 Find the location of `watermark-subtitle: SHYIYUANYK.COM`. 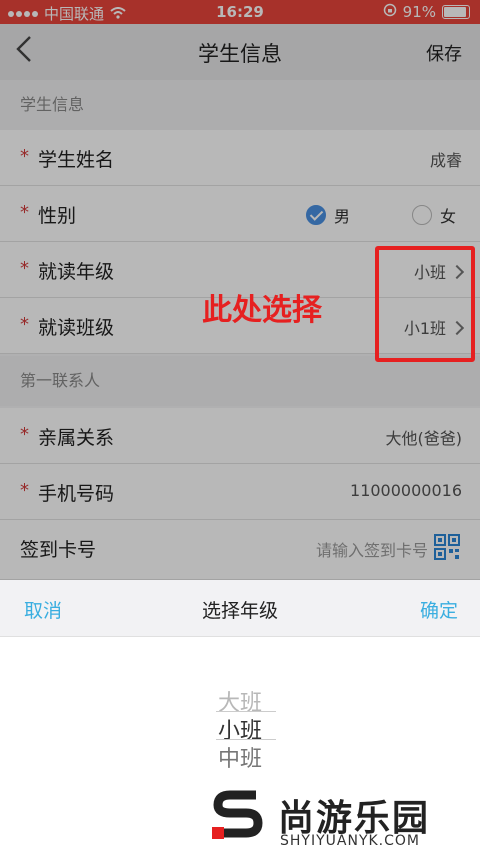

watermark-subtitle: SHYIYUANYK.COM is located at coordinates (350, 841).